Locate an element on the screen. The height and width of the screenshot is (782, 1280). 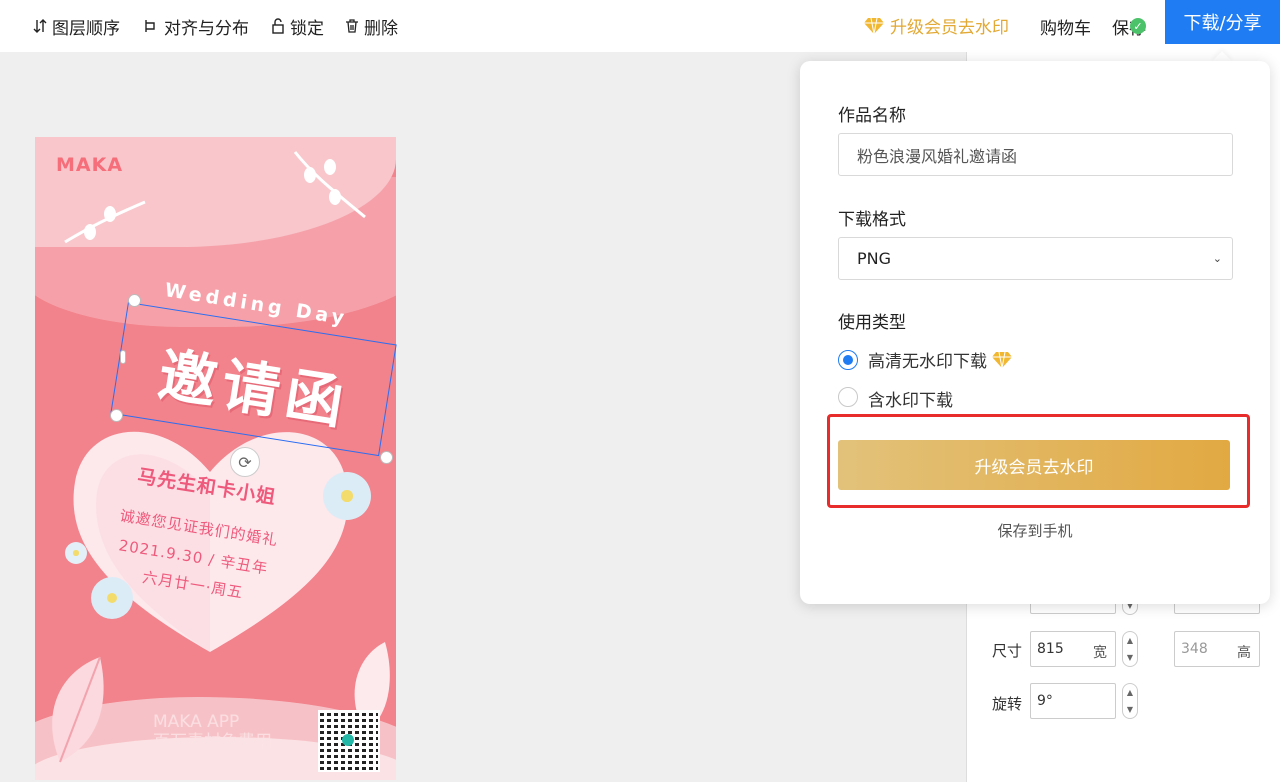
app-watermark-line: 百万素材免费用 is located at coordinates (212, 742).